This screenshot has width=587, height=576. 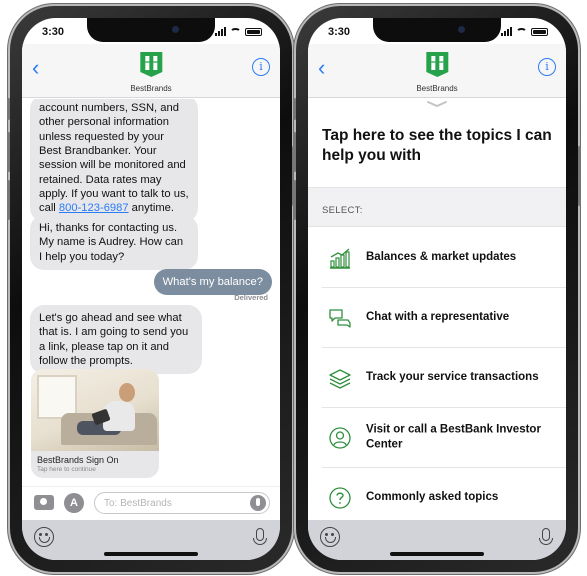 What do you see at coordinates (340, 438) in the screenshot?
I see `person-circle-icon` at bounding box center [340, 438].